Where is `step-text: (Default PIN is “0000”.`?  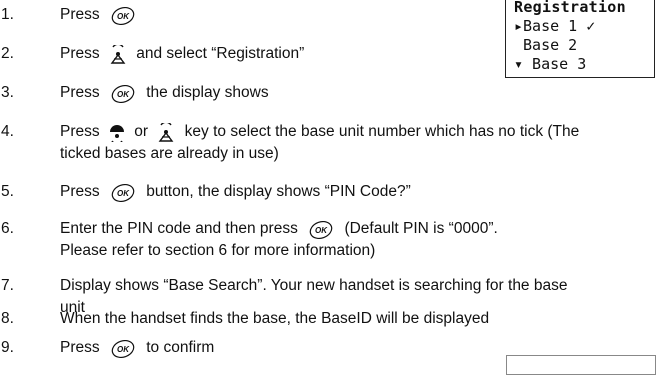
step-text: (Default PIN is “0000”. is located at coordinates (421, 228).